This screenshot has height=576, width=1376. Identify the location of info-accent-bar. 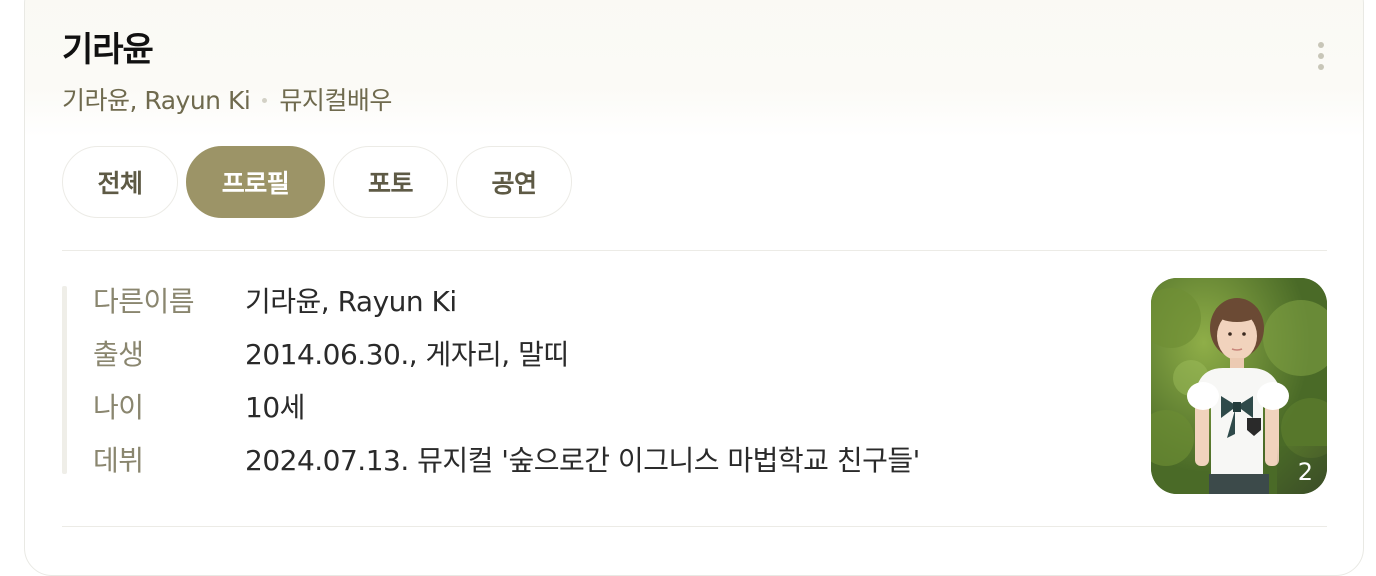
(64, 380).